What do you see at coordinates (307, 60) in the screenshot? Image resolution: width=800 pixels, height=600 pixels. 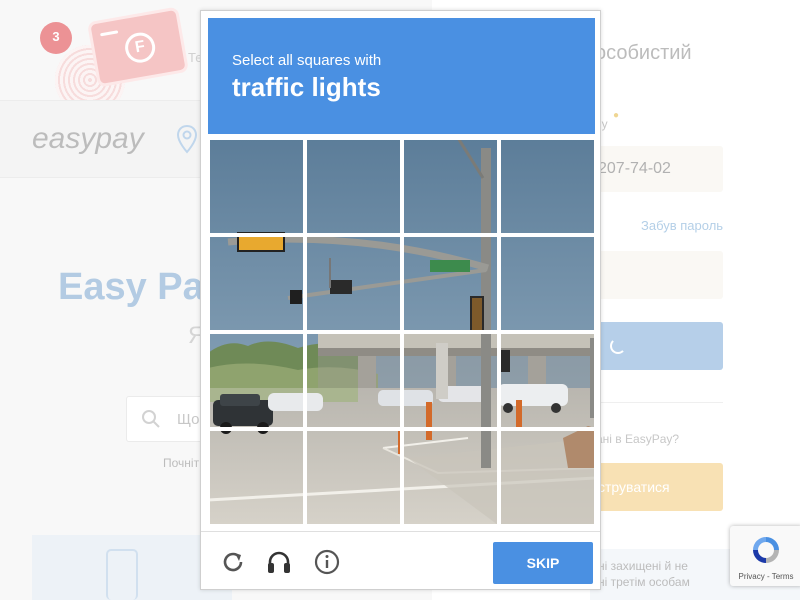 I see `captcha-instruction: Select all squares with` at bounding box center [307, 60].